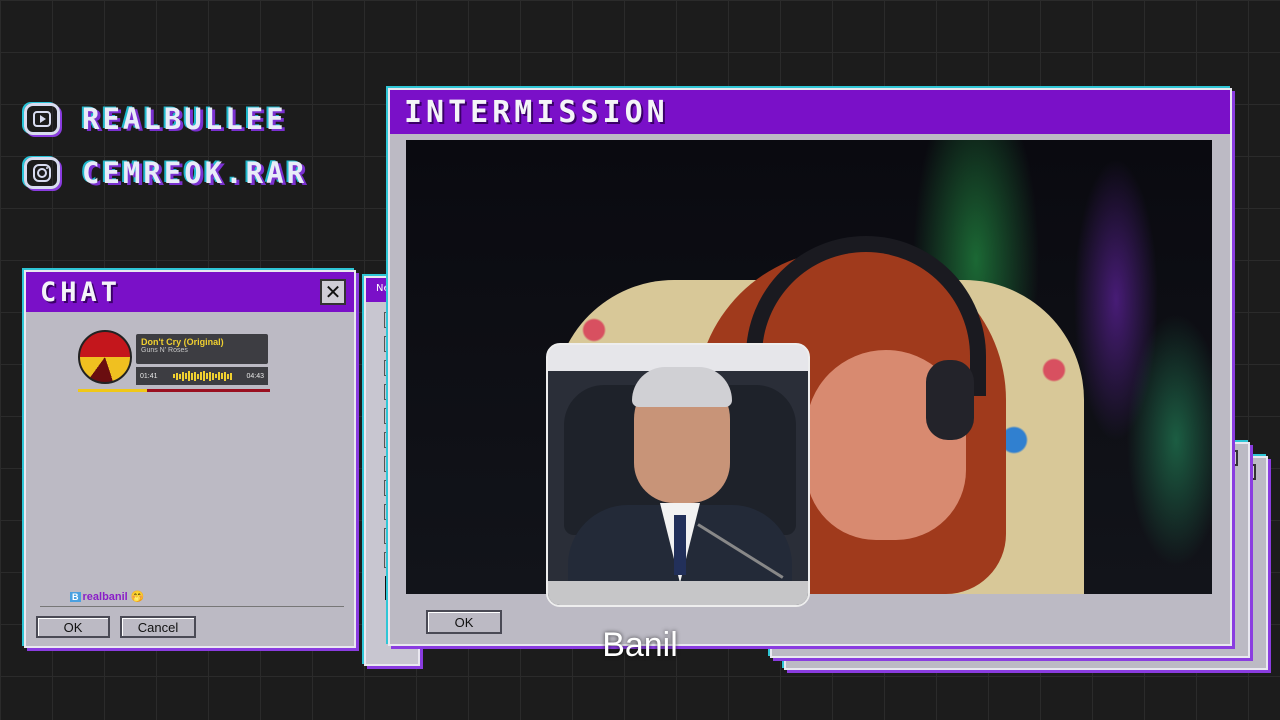 The height and width of the screenshot is (720, 1280). Describe the element at coordinates (195, 173) in the screenshot. I see `instagram-handle: CEMREOK.RAR` at that location.